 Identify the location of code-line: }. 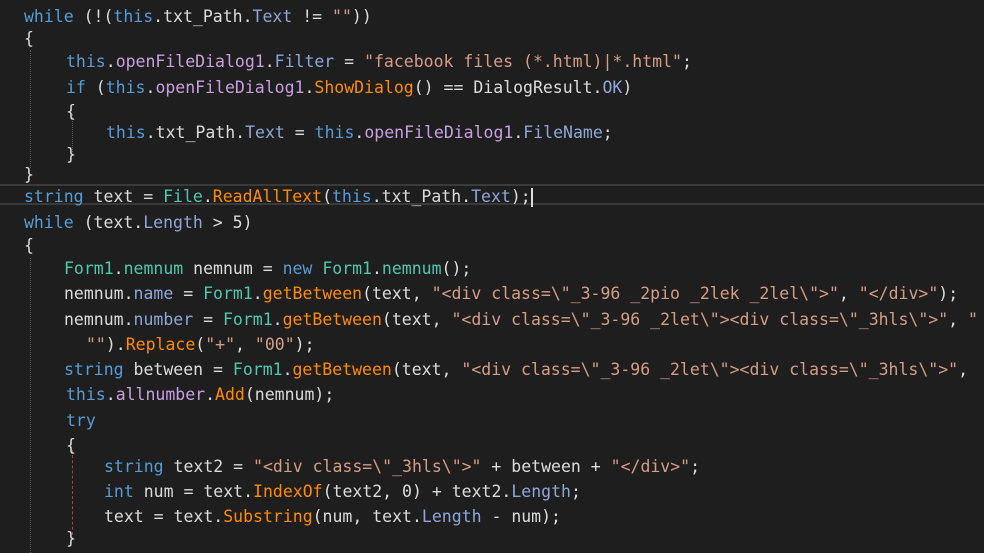
(492, 538).